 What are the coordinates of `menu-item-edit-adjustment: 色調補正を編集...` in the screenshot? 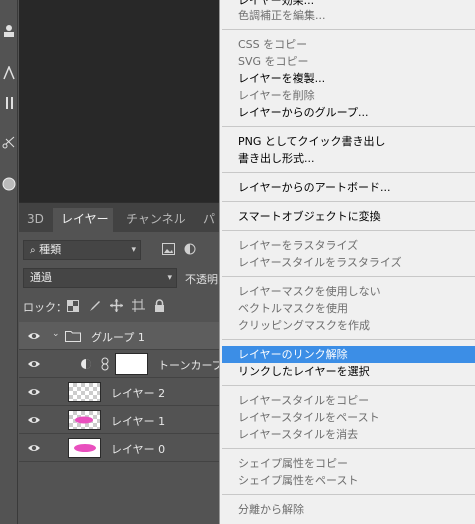 It's located at (347, 15).